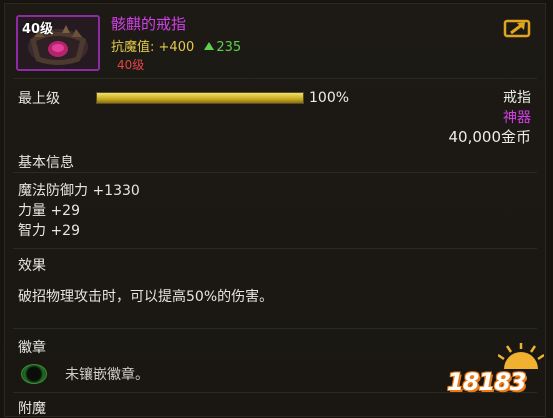 Image resolution: width=553 pixels, height=418 pixels. What do you see at coordinates (49, 231) in the screenshot?
I see `attribute-line: 智力 +29` at bounding box center [49, 231].